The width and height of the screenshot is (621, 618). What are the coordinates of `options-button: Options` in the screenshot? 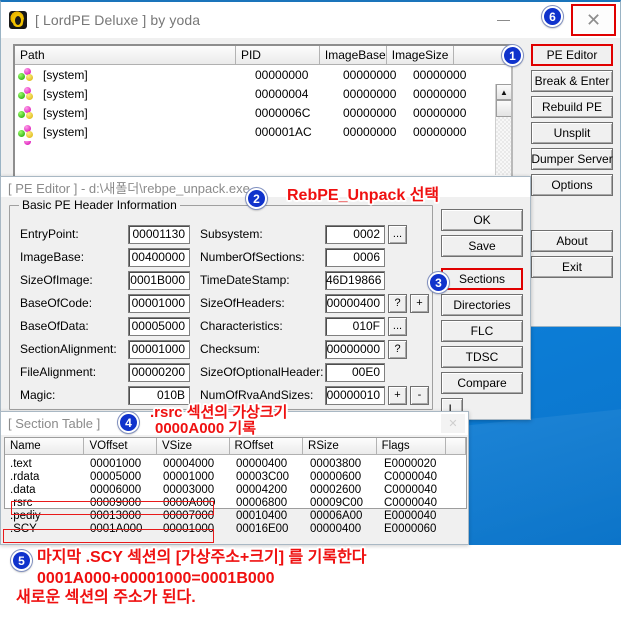 It's located at (572, 185).